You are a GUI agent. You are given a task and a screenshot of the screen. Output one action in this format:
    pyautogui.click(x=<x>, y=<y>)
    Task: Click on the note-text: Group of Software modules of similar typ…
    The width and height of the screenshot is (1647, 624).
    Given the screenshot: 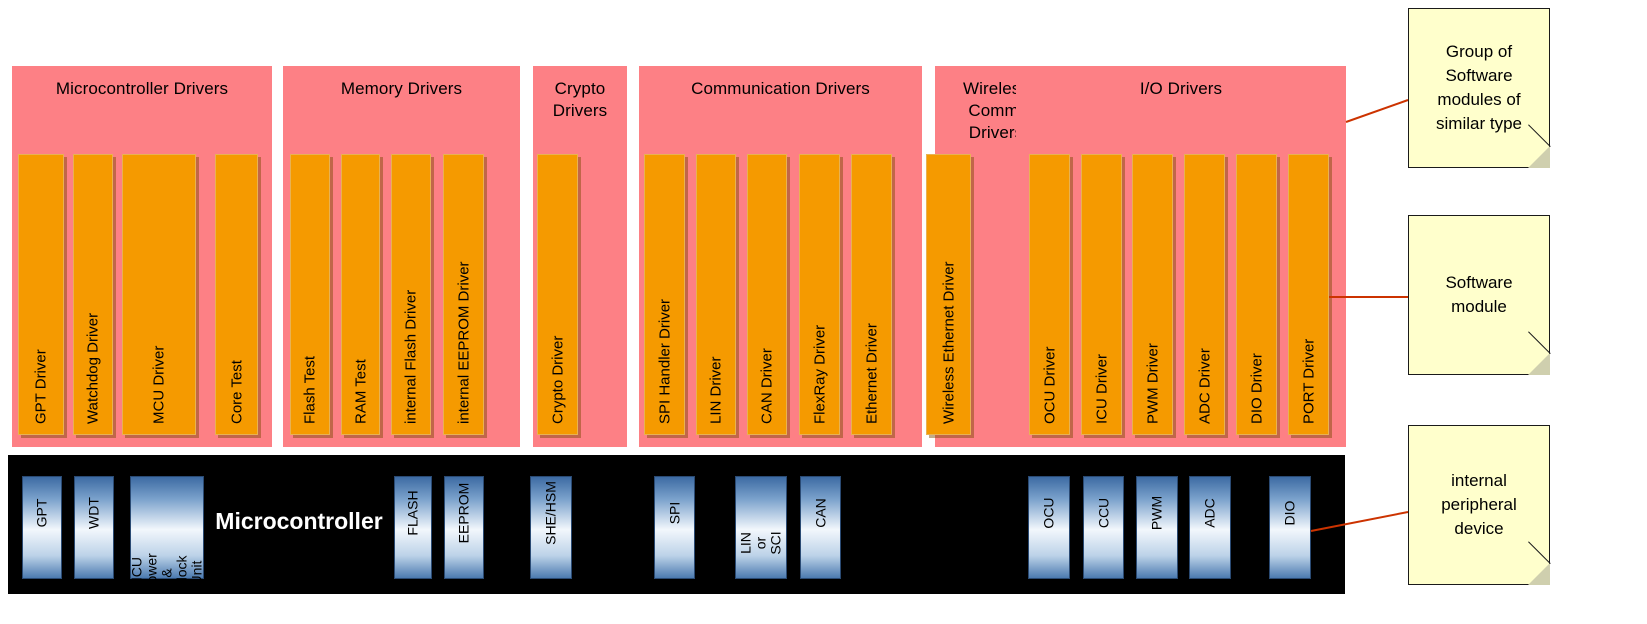 What is the action you would take?
    pyautogui.click(x=1479, y=87)
    